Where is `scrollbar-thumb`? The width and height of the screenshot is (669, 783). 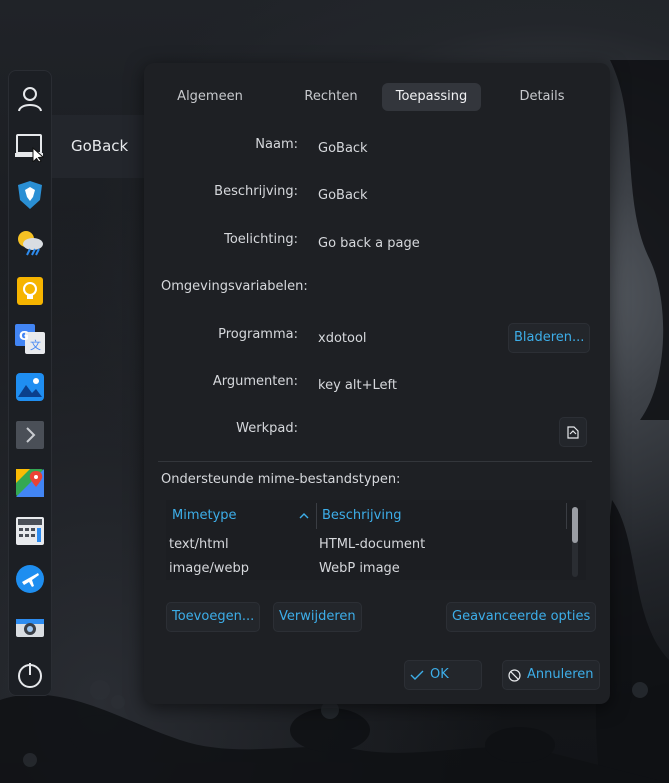 scrollbar-thumb is located at coordinates (575, 525).